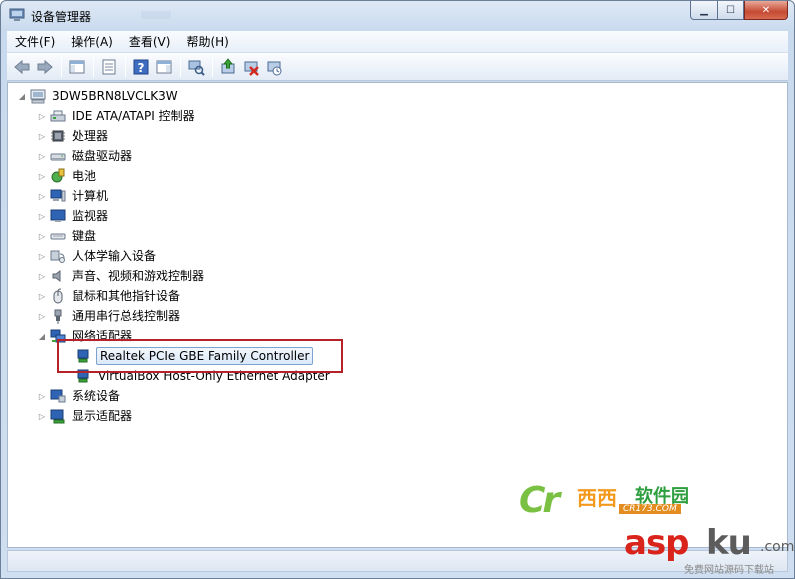  I want to click on aspku-watermark: asp ku .com 免费网站源码下载站, so click(709, 549).